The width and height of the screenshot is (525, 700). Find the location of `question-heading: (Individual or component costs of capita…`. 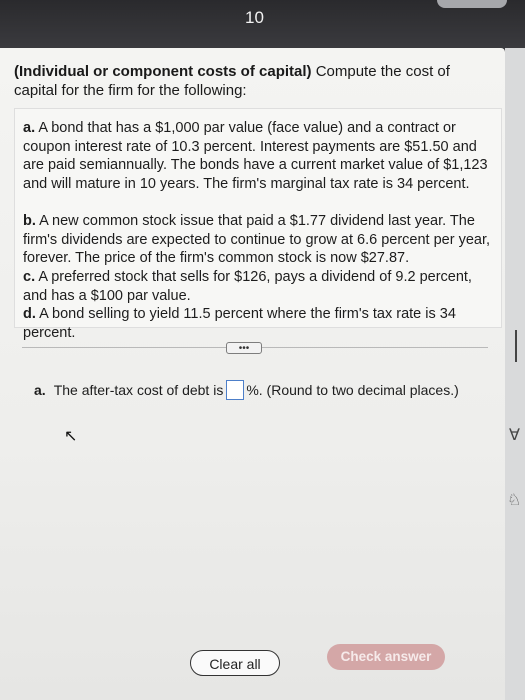

question-heading: (Individual or component costs of capita… is located at coordinates (254, 81).